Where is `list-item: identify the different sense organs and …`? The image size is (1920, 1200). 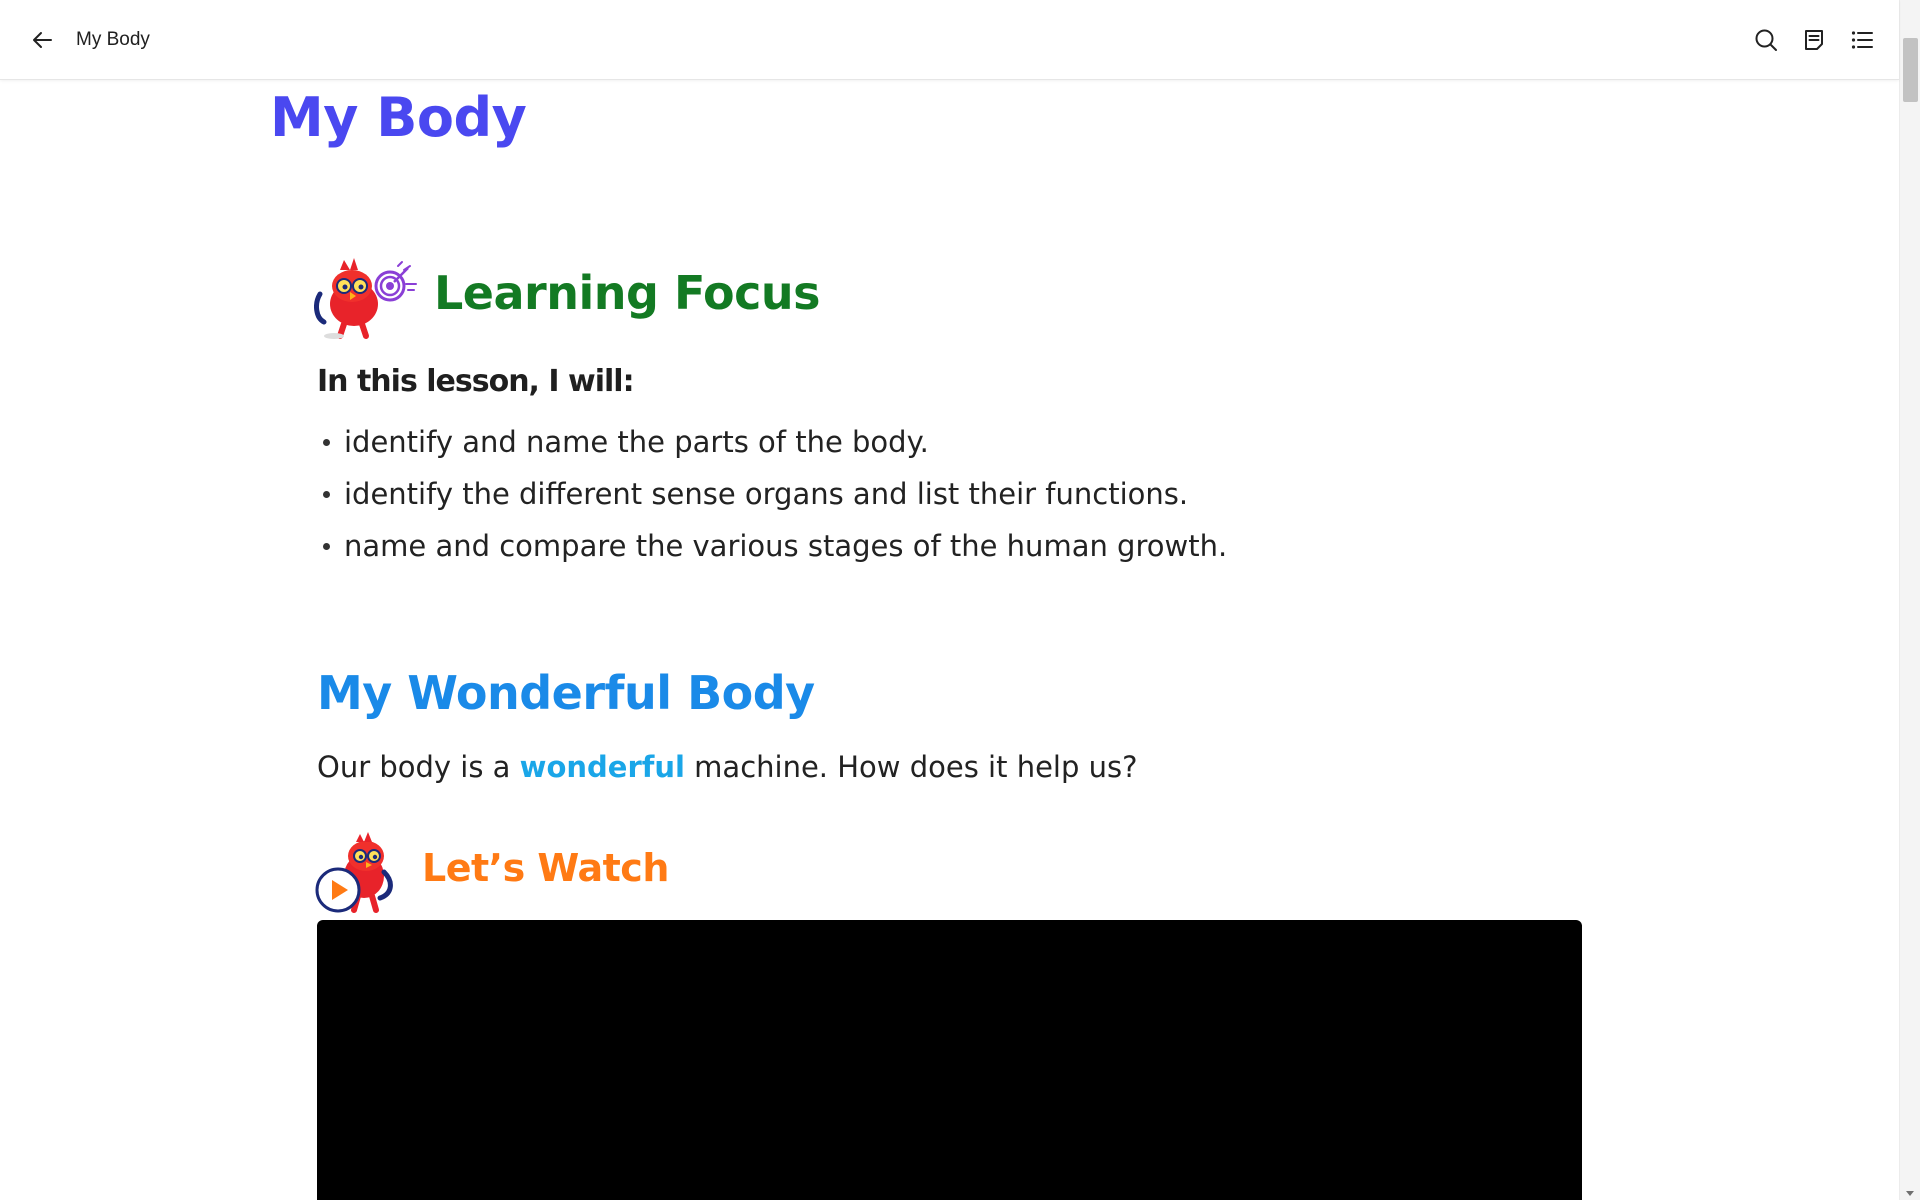
list-item: identify the different sense organs and … is located at coordinates (773, 494).